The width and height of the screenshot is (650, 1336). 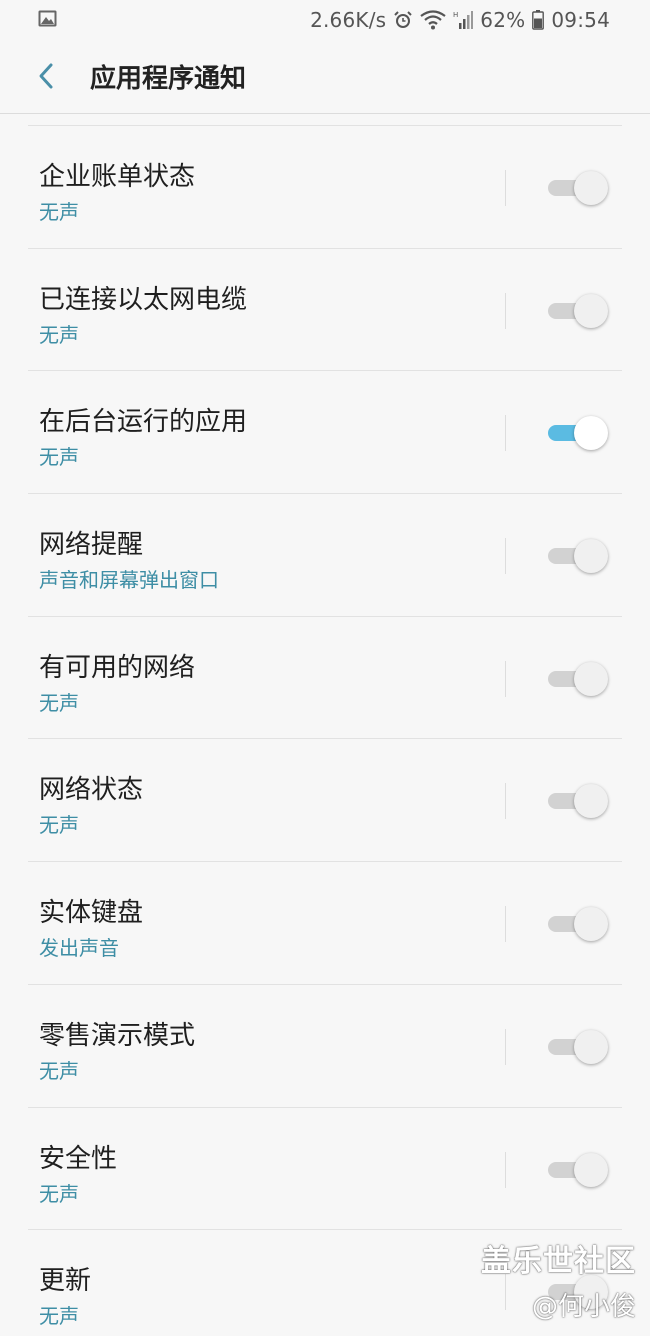 I want to click on row-title: 零售演示模式, so click(x=117, y=1035).